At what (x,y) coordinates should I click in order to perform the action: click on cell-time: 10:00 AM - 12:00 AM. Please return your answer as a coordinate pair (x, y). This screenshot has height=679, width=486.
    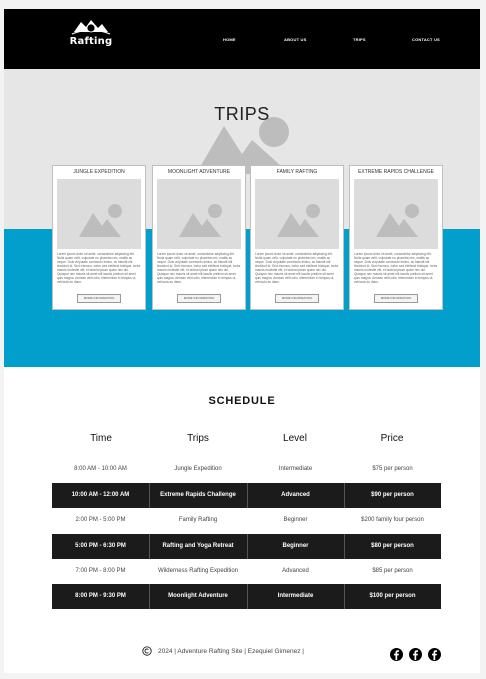
    Looking at the image, I should click on (100, 495).